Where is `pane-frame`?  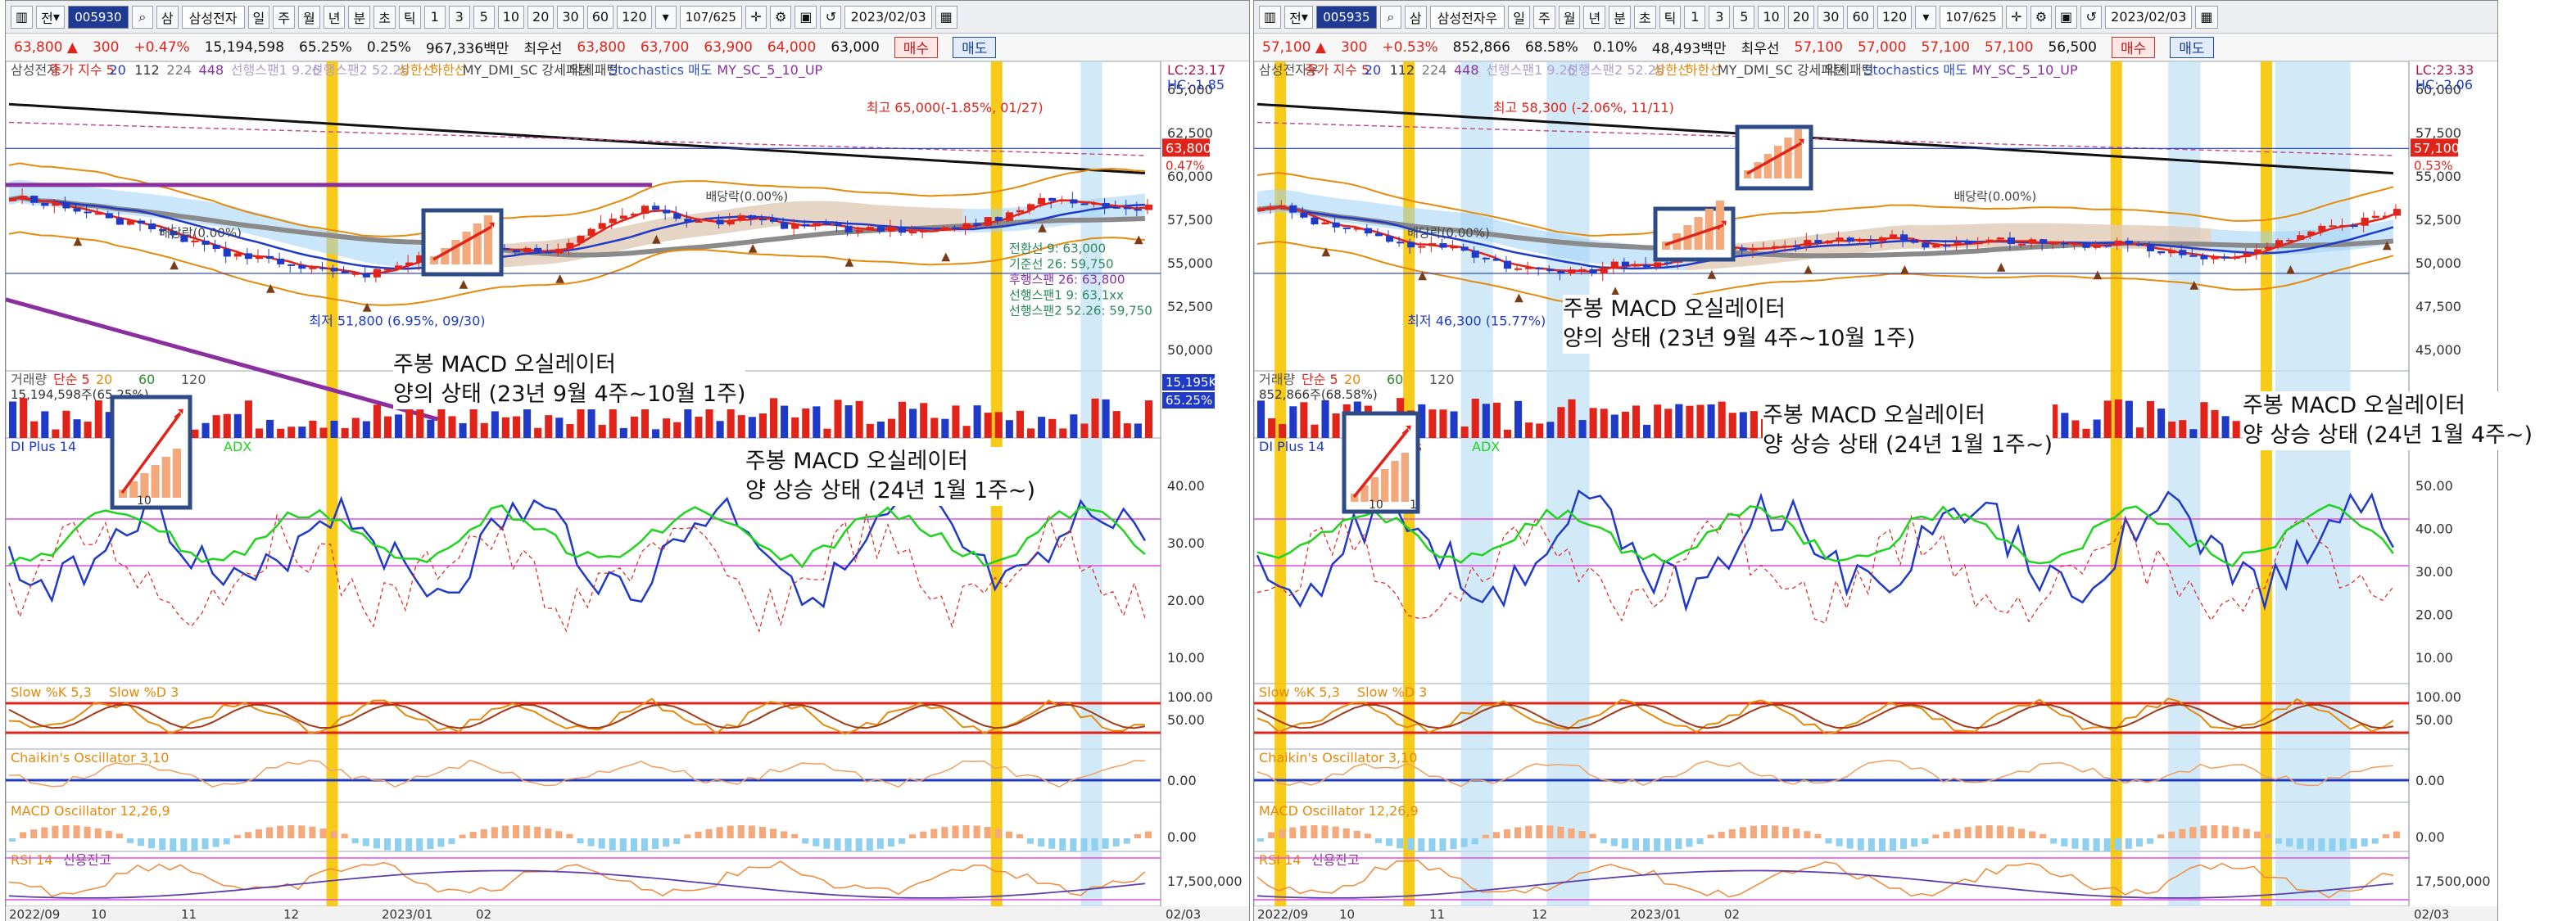
pane-frame is located at coordinates (1832, 716).